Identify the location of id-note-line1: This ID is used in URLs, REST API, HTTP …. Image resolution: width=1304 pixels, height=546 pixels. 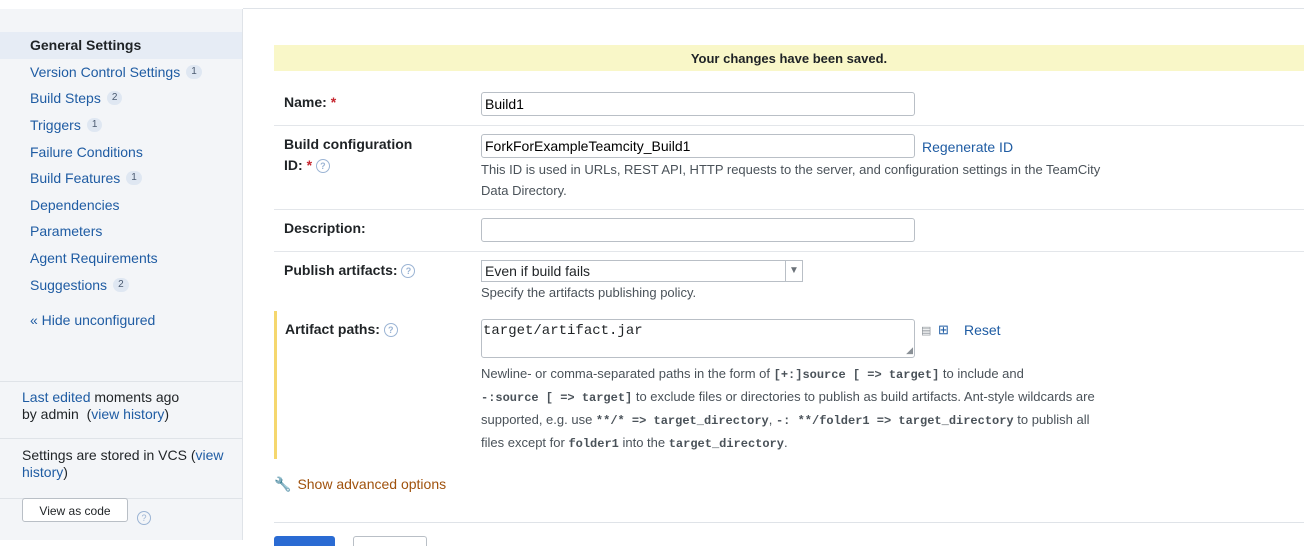
(791, 169).